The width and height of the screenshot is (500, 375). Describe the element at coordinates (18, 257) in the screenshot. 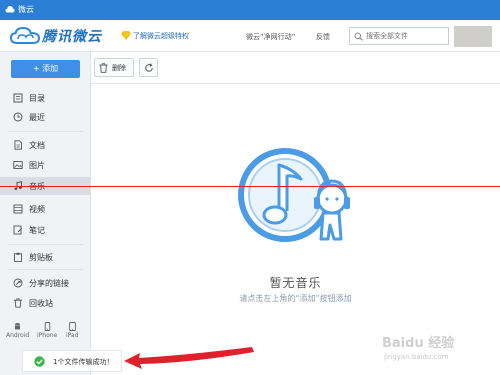

I see `clipboard-icon` at that location.